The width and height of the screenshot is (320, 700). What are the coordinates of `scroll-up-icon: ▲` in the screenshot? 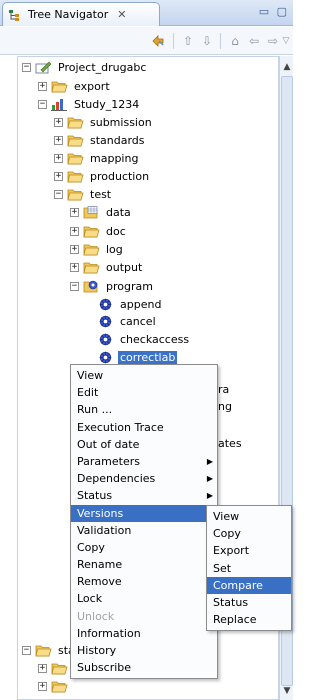 It's located at (287, 67).